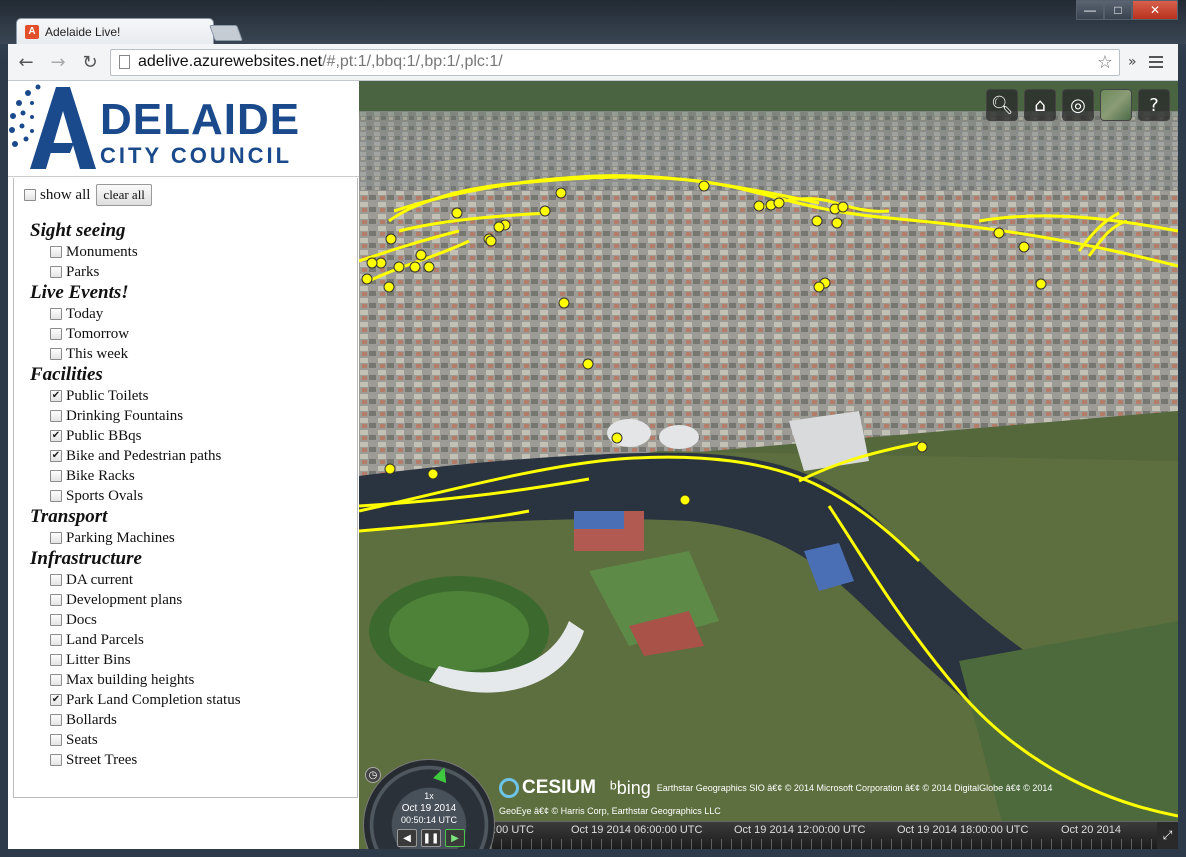 Image resolution: width=1186 pixels, height=857 pixels. Describe the element at coordinates (86, 558) in the screenshot. I see `group-title: Infrastructure` at that location.